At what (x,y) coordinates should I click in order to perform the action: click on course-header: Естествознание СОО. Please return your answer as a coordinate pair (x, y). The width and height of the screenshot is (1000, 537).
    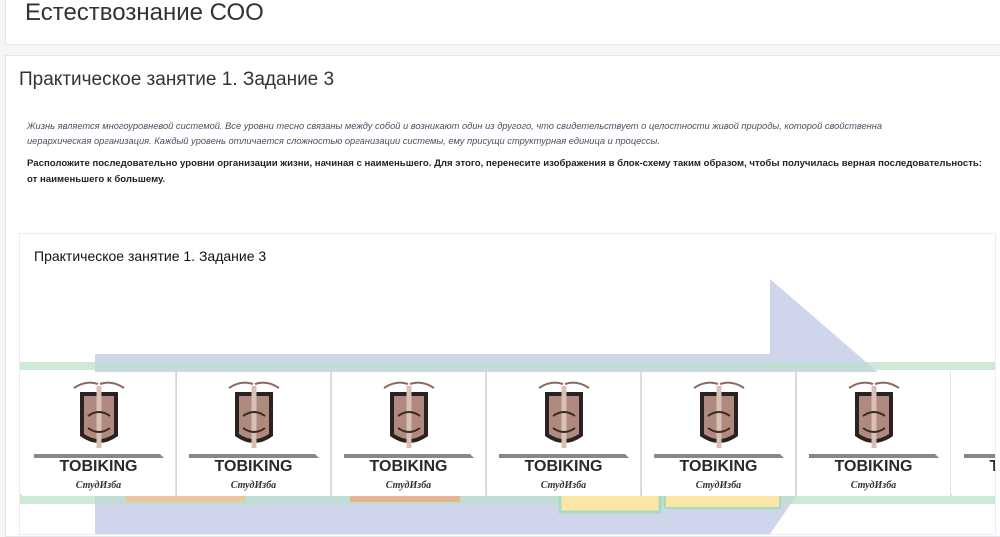
    Looking at the image, I should click on (502, 22).